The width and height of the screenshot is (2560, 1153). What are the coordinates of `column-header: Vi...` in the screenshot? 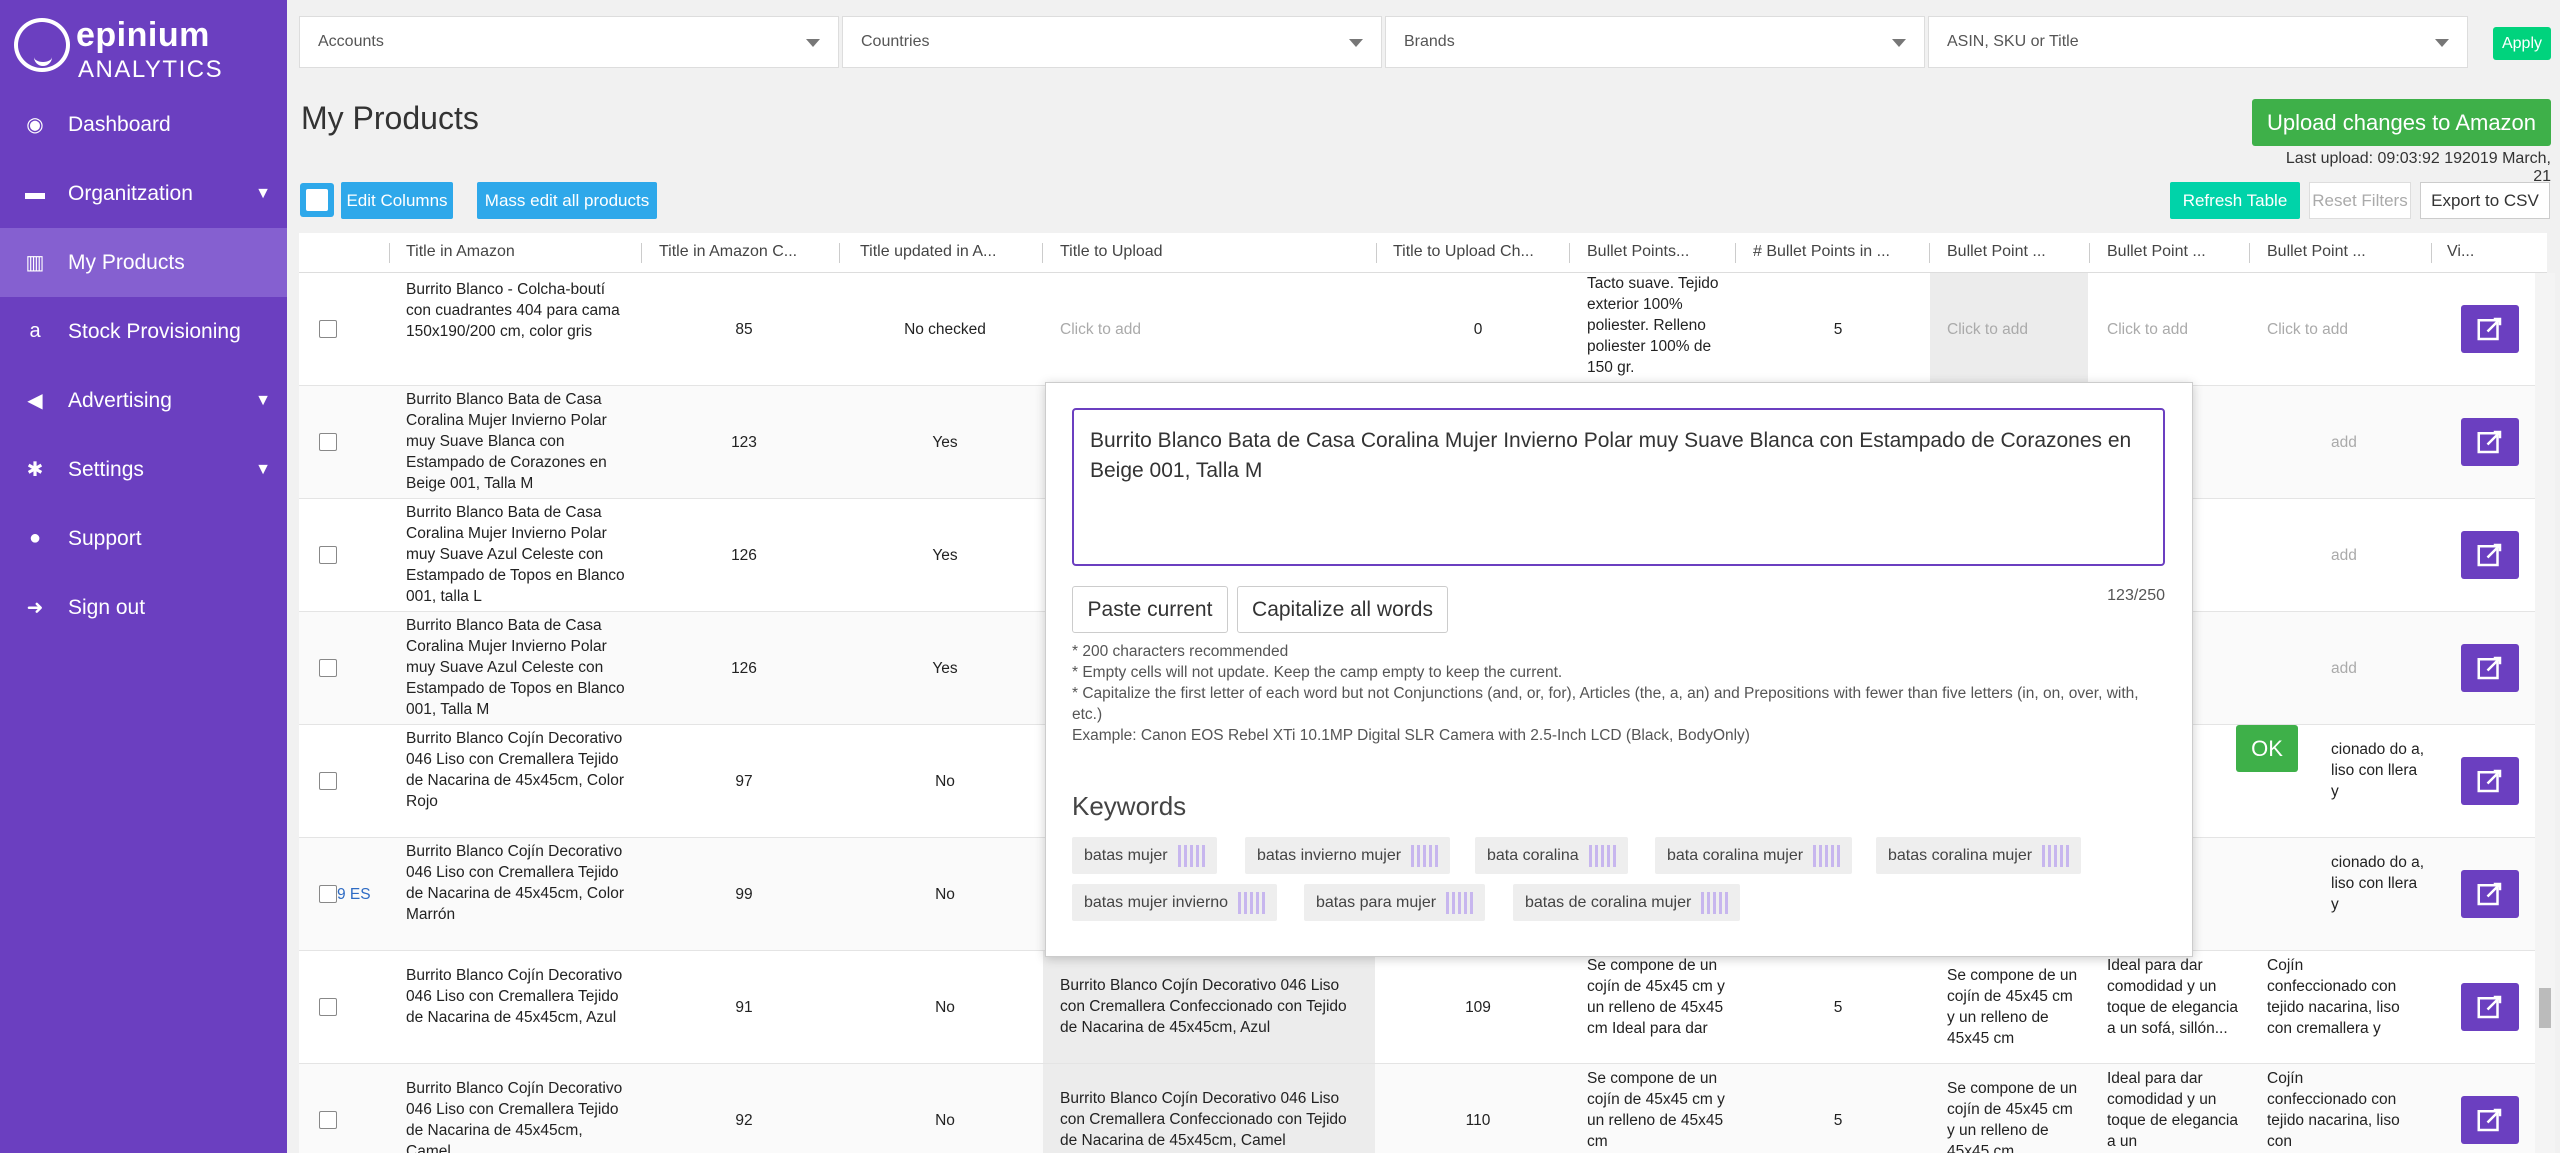 It's located at (2472, 252).